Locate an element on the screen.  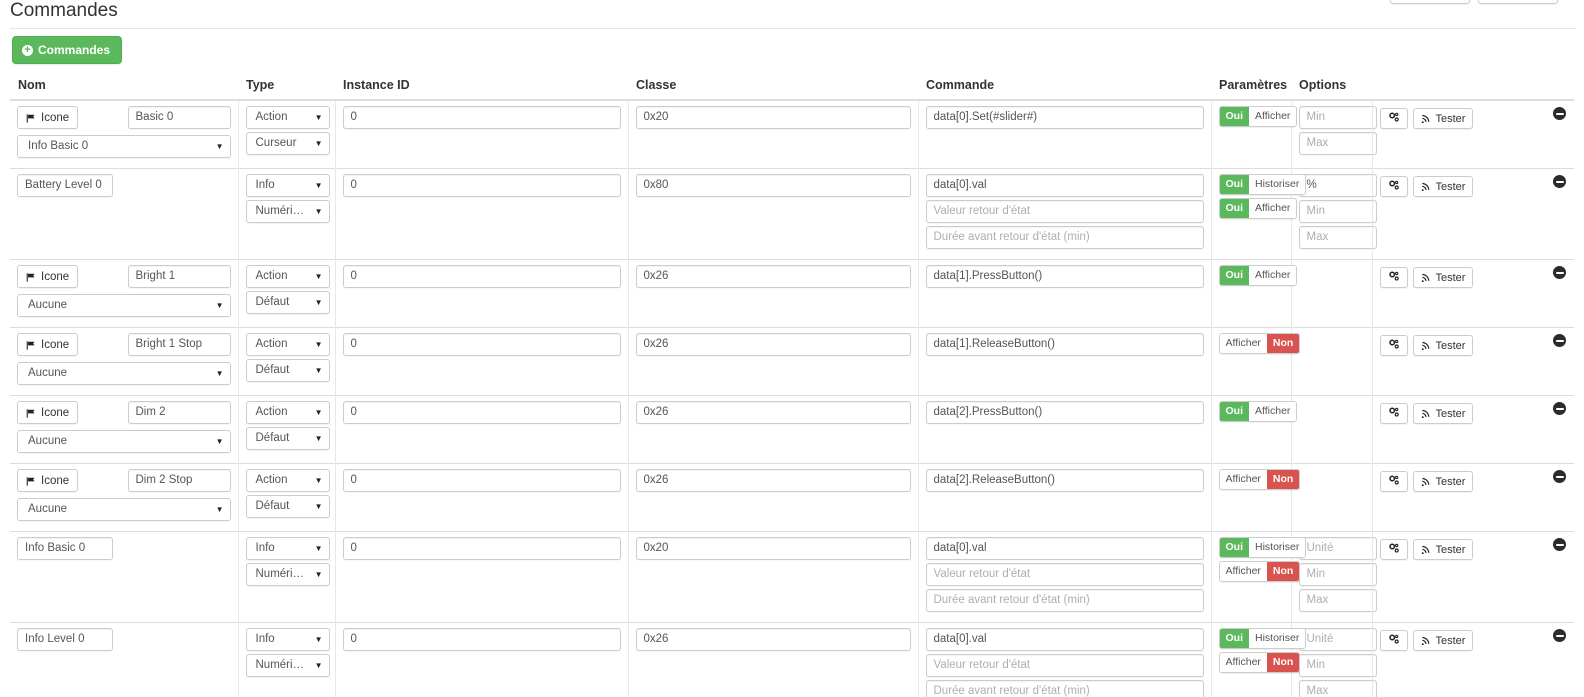
commande-input: data[2].PressButton() is located at coordinates (1064, 412).